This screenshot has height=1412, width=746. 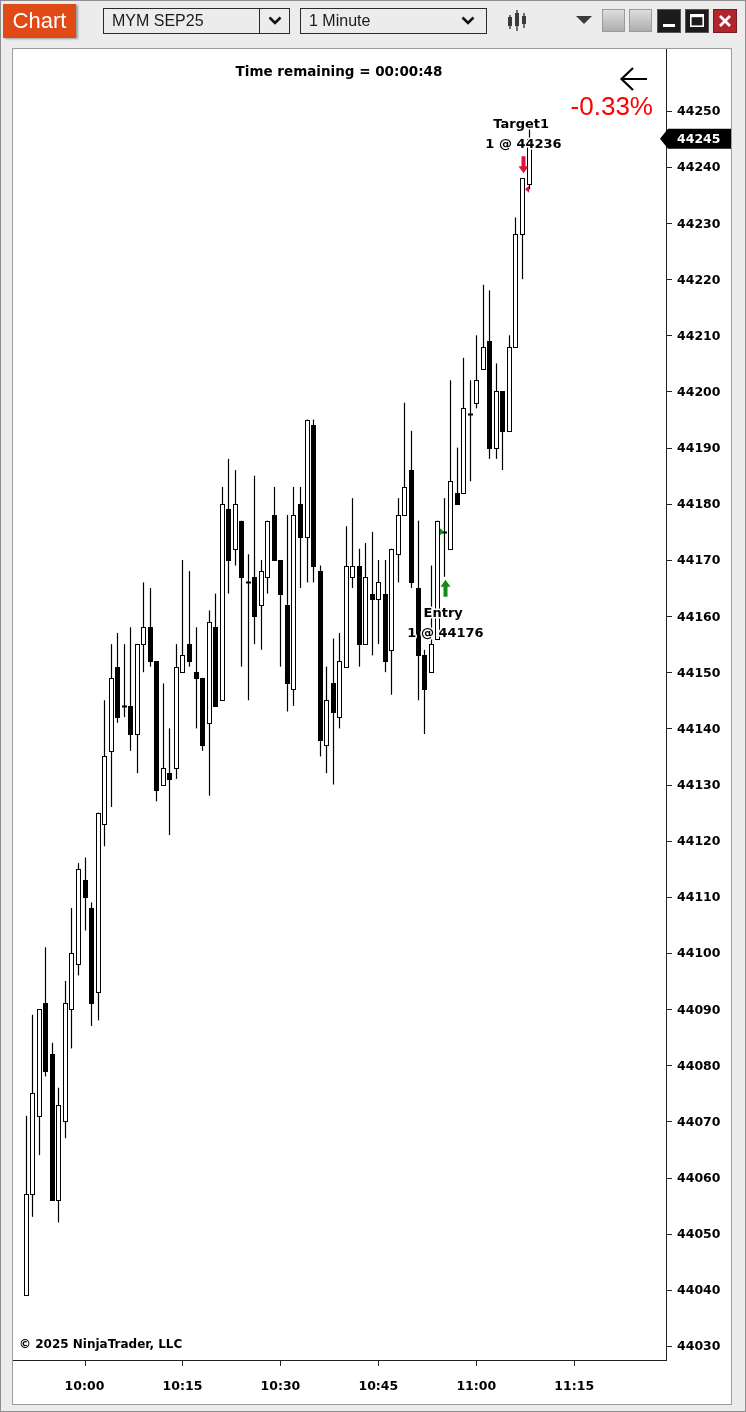 What do you see at coordinates (699, 560) in the screenshot?
I see `price-axis-label: 44170` at bounding box center [699, 560].